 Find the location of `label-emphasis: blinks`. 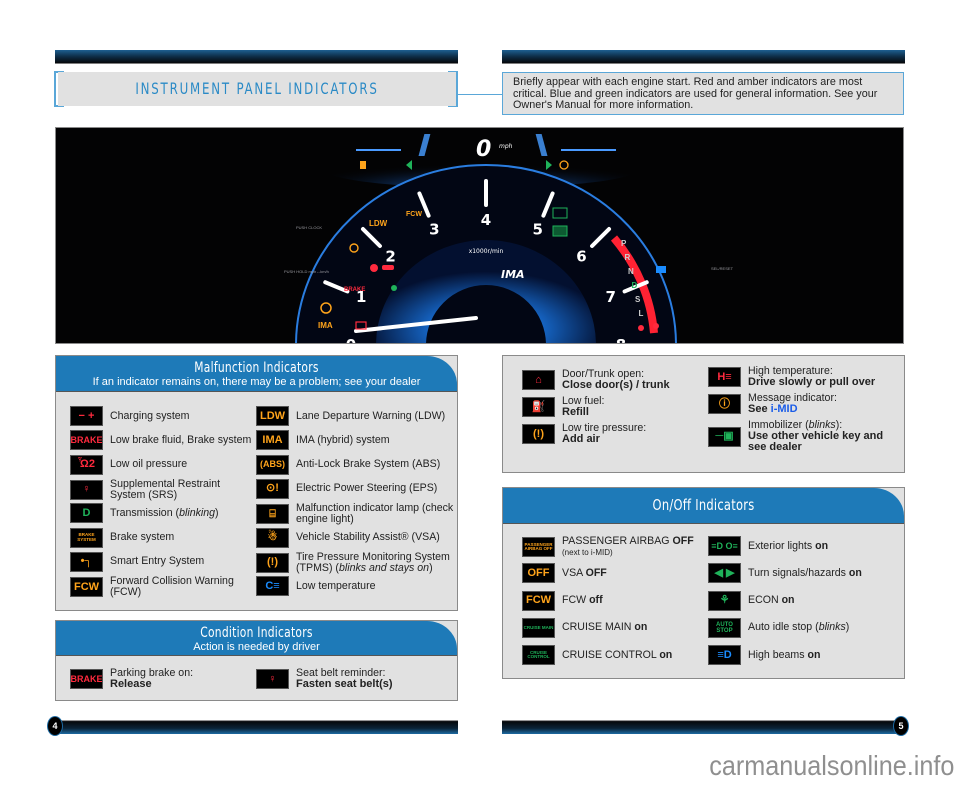

label-emphasis: blinks is located at coordinates (832, 627).